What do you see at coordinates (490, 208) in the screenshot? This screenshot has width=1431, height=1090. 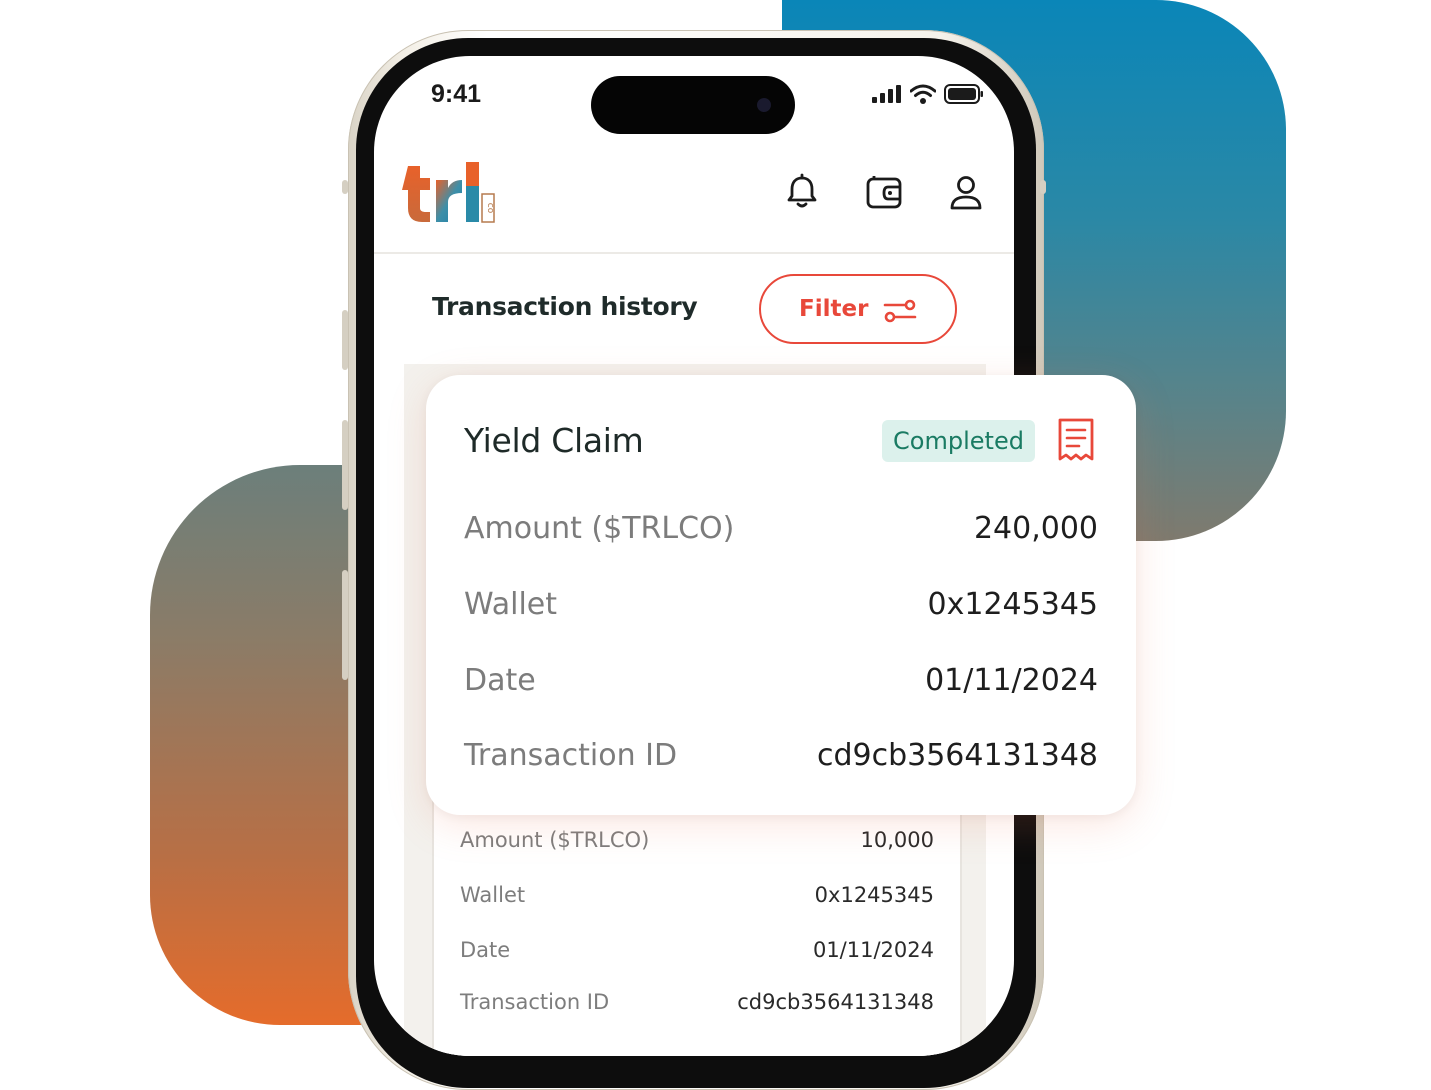 I see `logo-suffix: co` at bounding box center [490, 208].